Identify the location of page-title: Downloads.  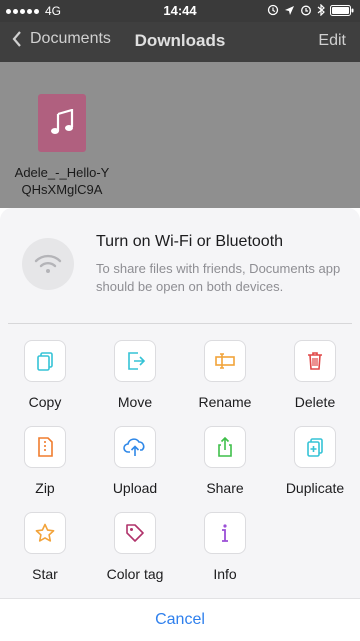
(180, 40).